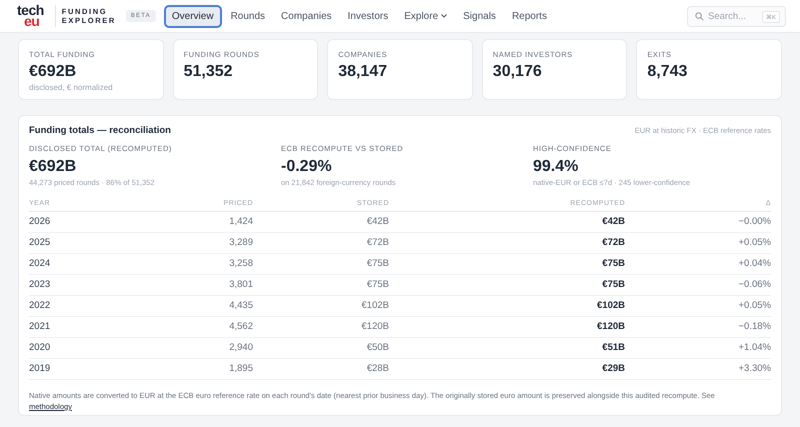 The width and height of the screenshot is (800, 427). Describe the element at coordinates (211, 348) in the screenshot. I see `table-cell: 2,940` at that location.